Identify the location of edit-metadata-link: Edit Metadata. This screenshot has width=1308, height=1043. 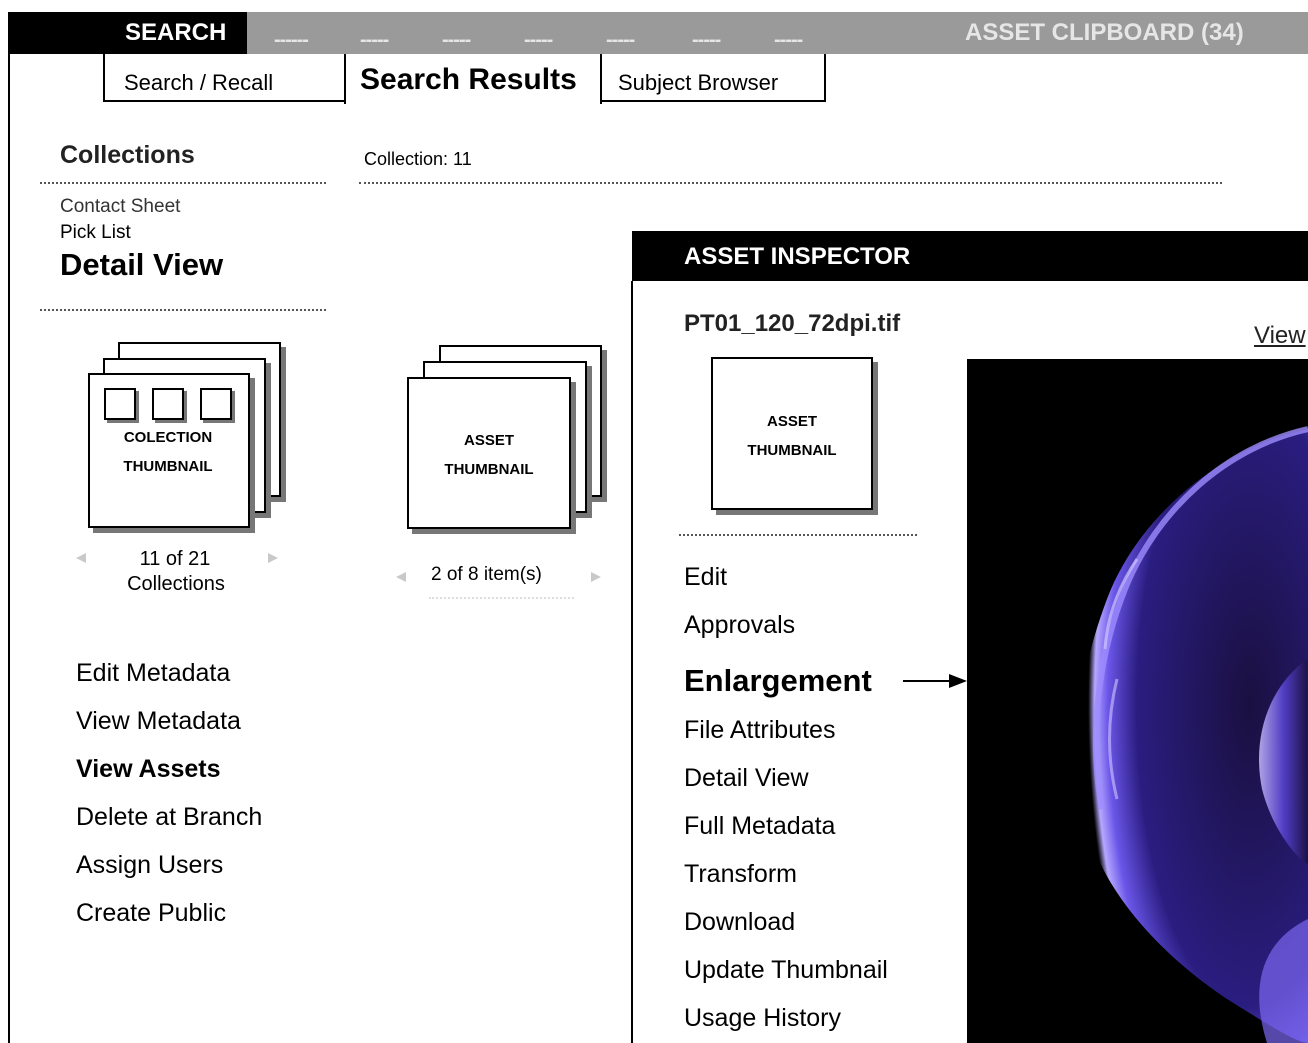
(153, 673).